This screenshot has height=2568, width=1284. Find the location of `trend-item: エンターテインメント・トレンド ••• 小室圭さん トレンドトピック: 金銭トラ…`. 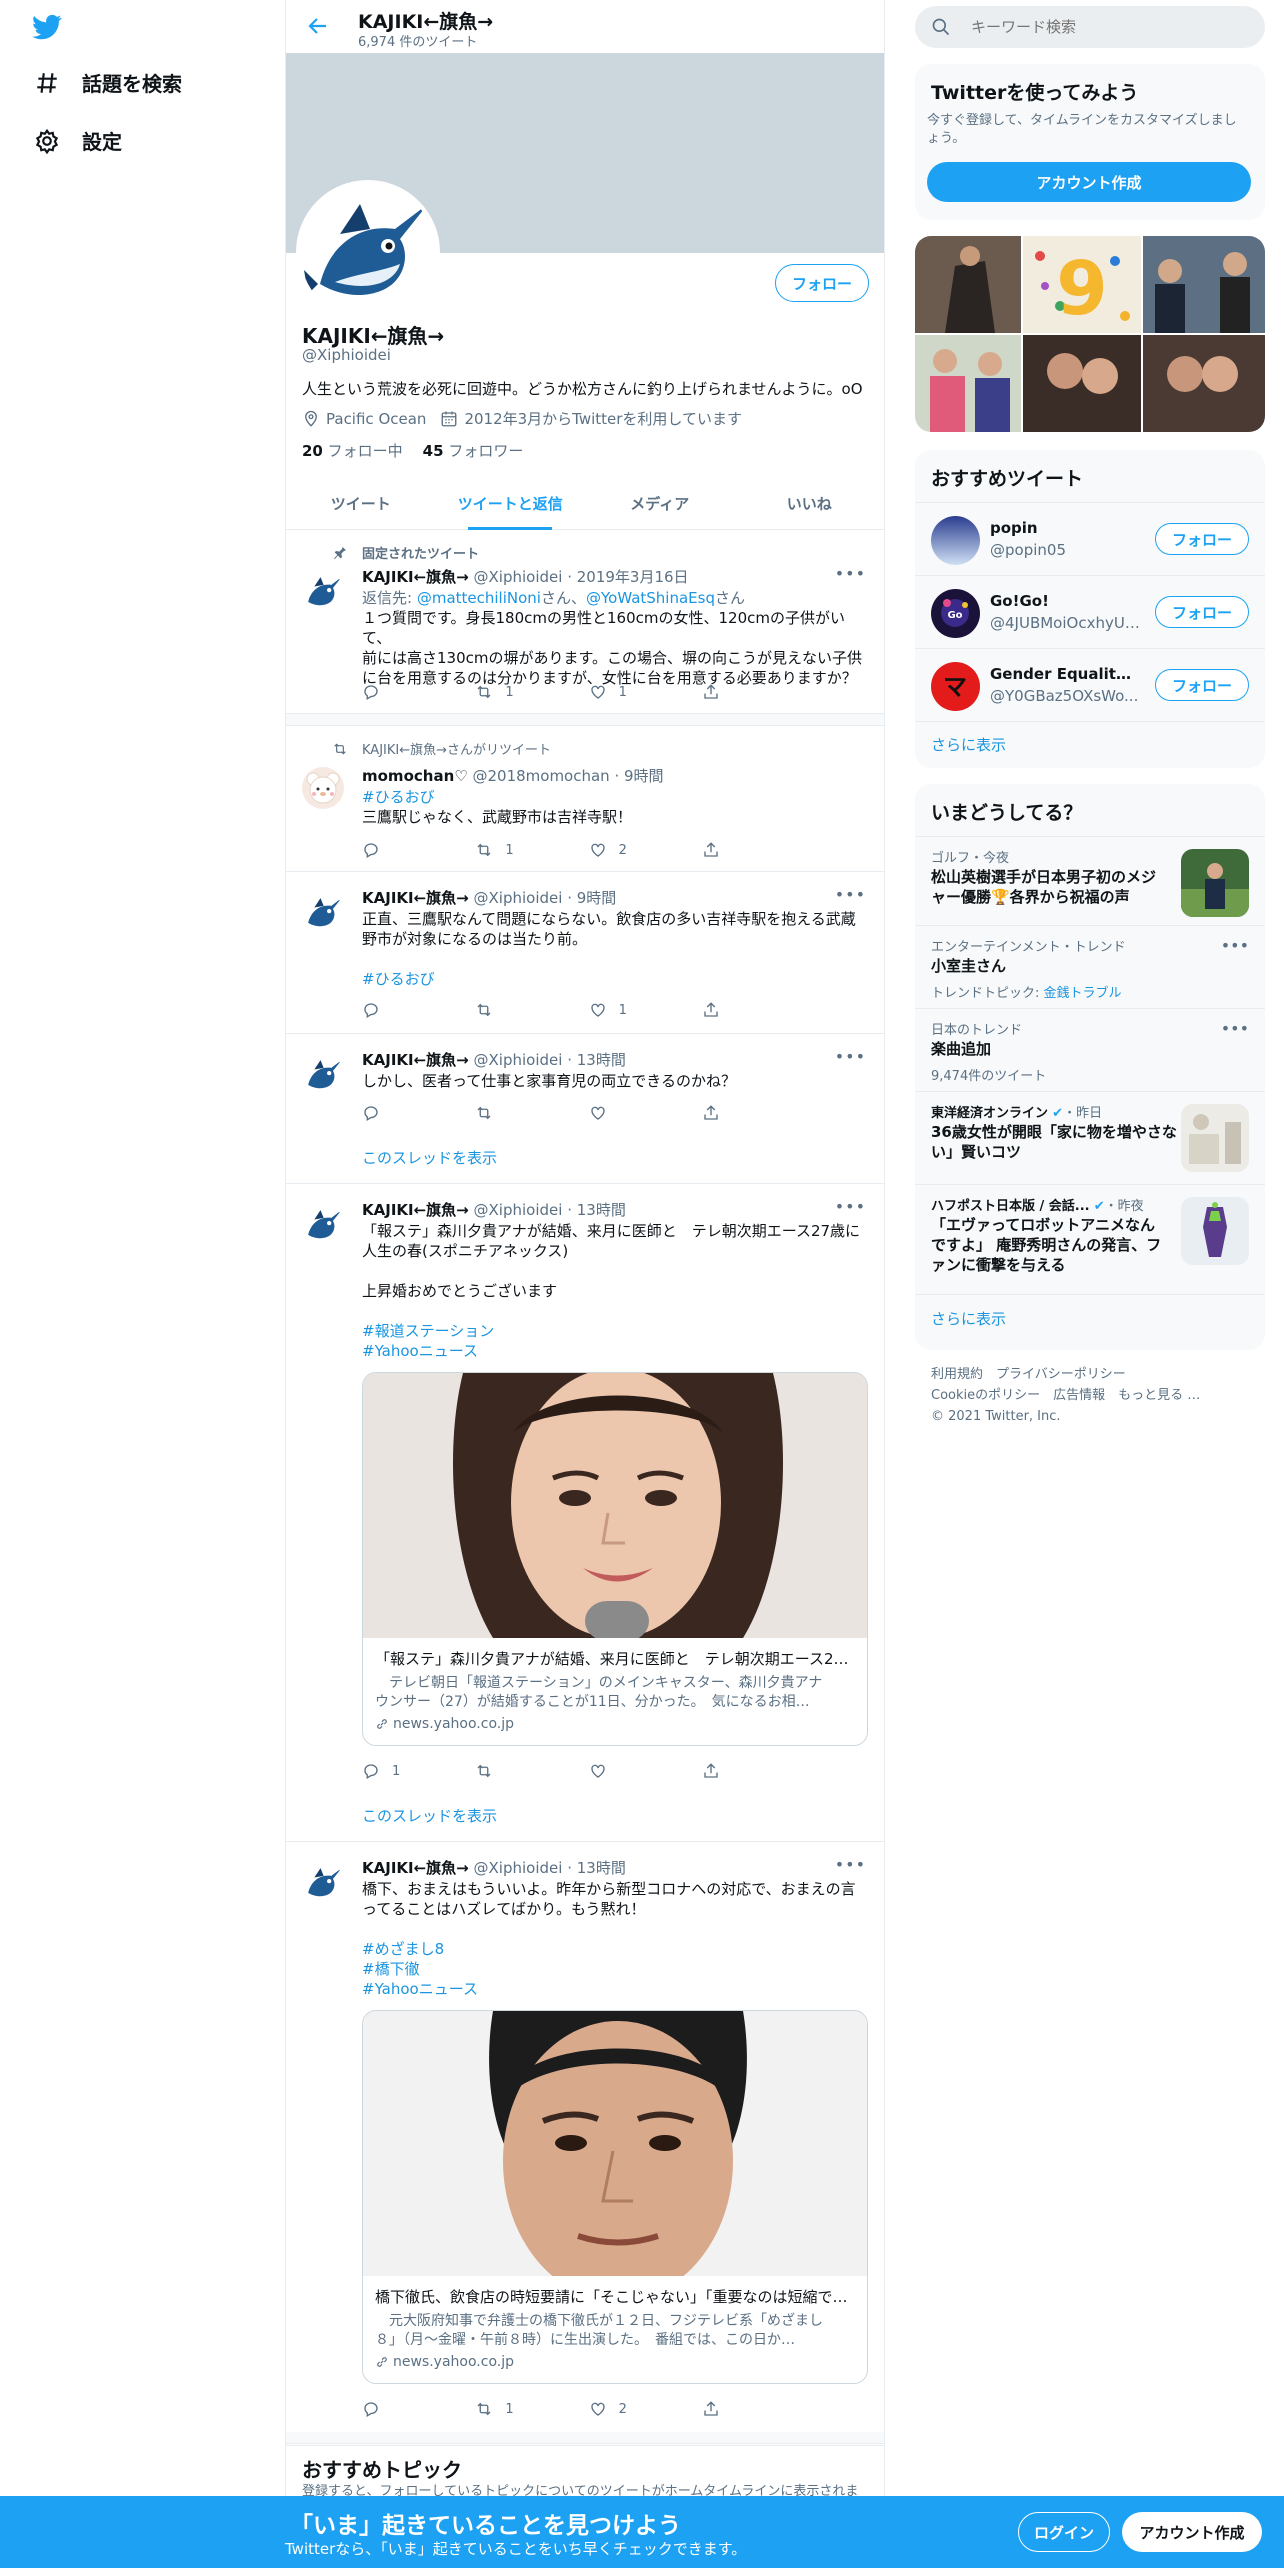

trend-item: エンターテインメント・トレンド ••• 小室圭さん トレンドトピック: 金銭トラ… is located at coordinates (1090, 966).